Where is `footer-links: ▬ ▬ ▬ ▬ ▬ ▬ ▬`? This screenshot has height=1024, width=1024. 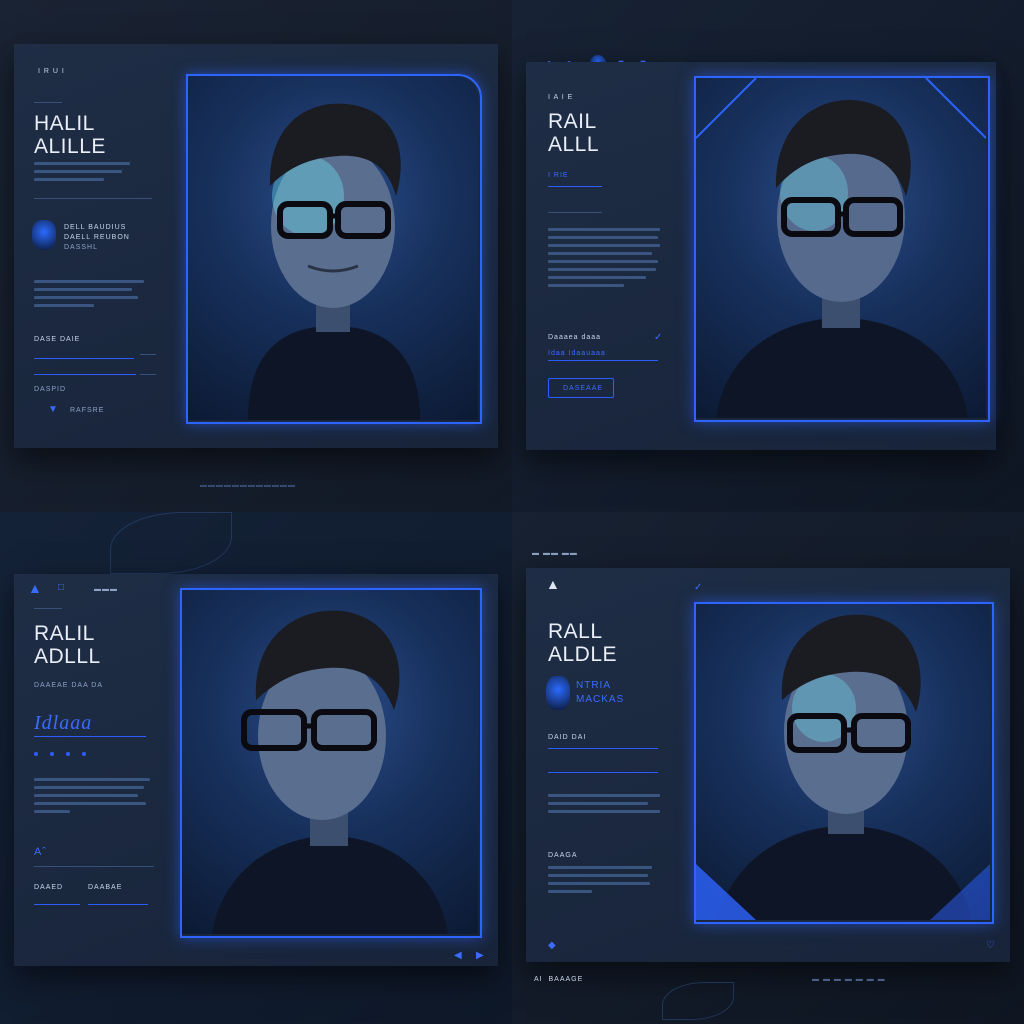 footer-links: ▬ ▬ ▬ ▬ ▬ ▬ ▬ is located at coordinates (849, 979).